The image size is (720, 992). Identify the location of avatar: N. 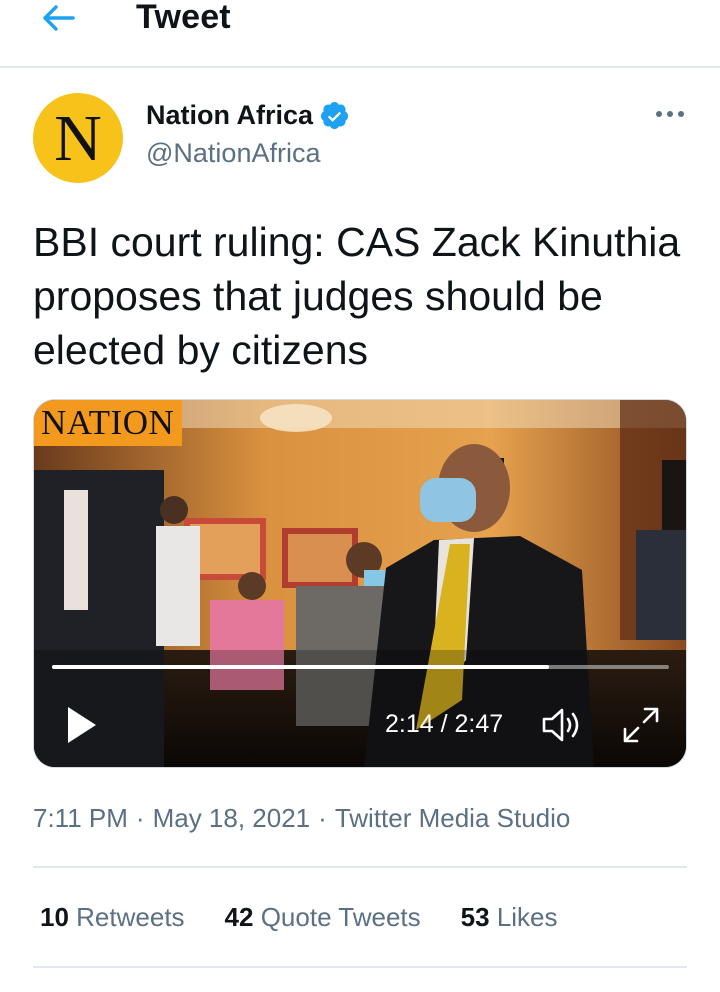
(78, 138).